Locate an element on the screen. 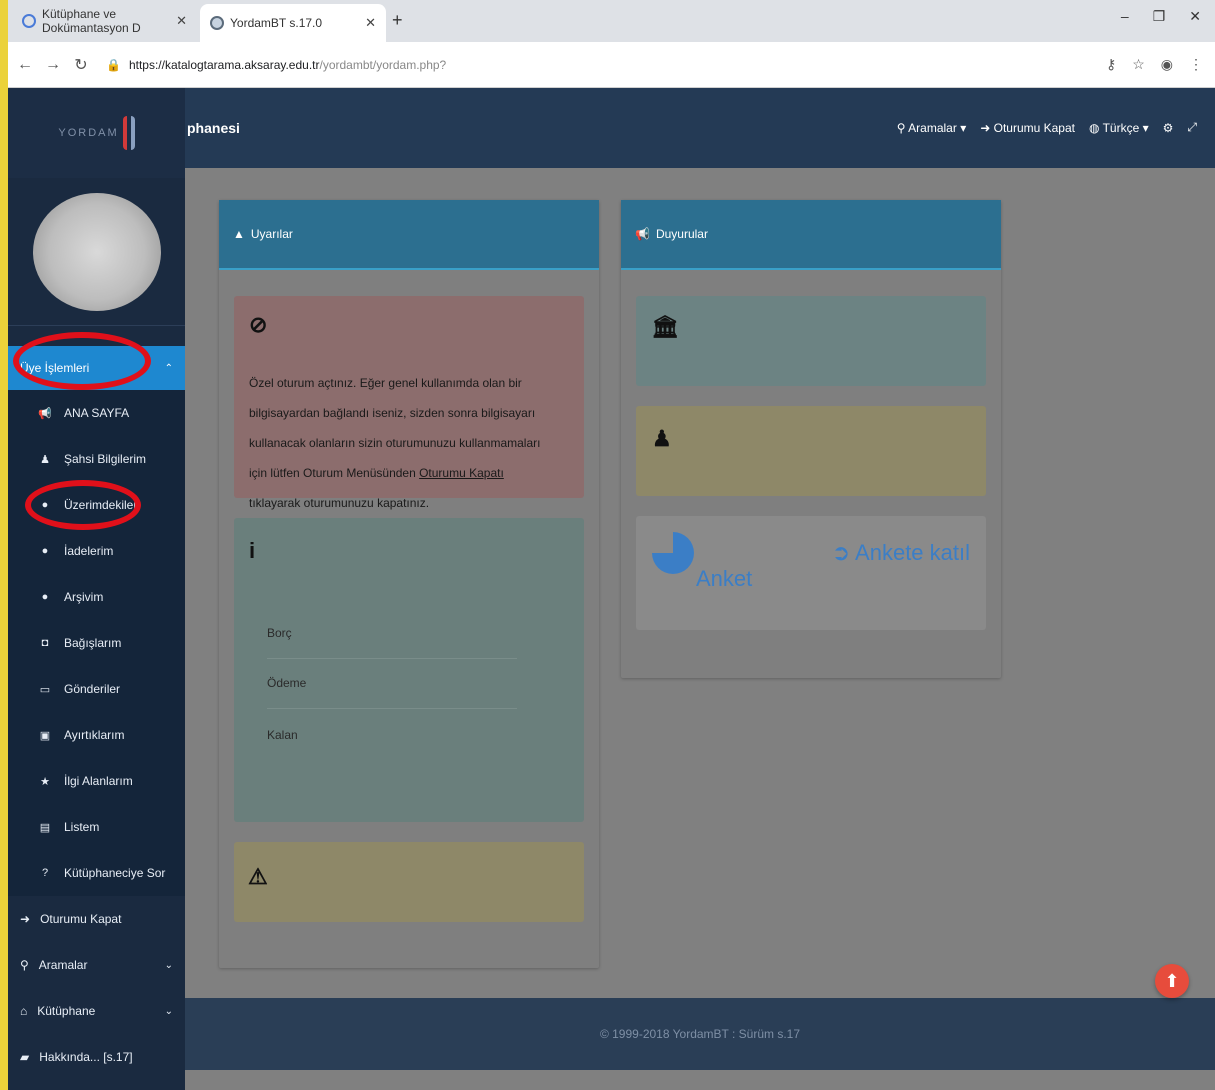 This screenshot has width=1215, height=1090. arrow-up-icon: ⬆ is located at coordinates (1172, 980).